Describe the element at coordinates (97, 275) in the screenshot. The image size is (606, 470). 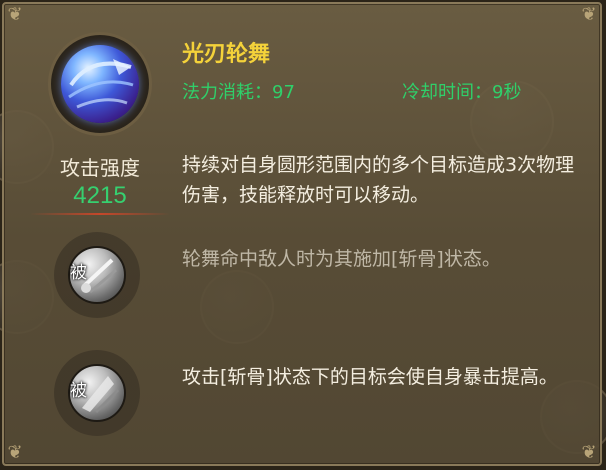
I see `passive-icon-1: 被` at that location.